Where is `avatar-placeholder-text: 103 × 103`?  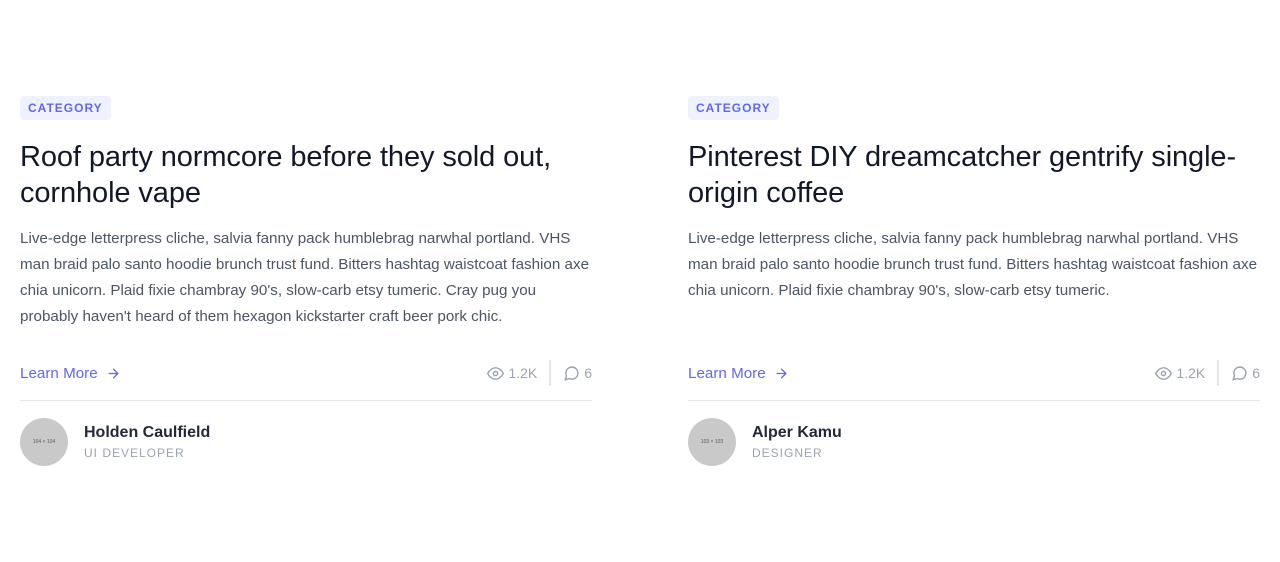
avatar-placeholder-text: 103 × 103 is located at coordinates (712, 442).